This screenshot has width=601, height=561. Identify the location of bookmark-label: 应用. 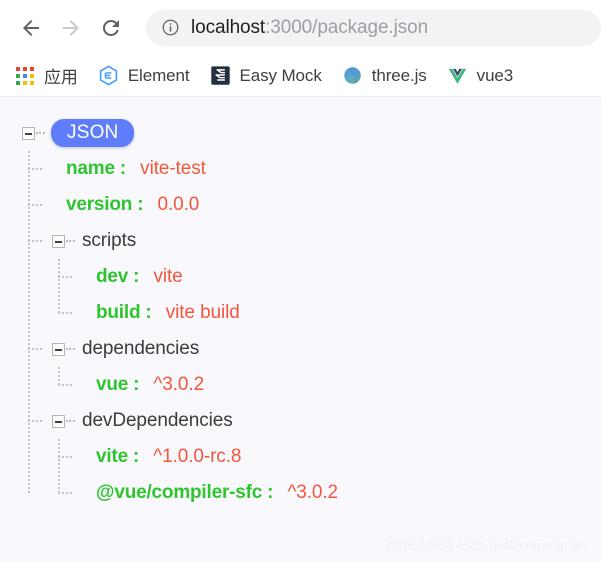
(61, 77).